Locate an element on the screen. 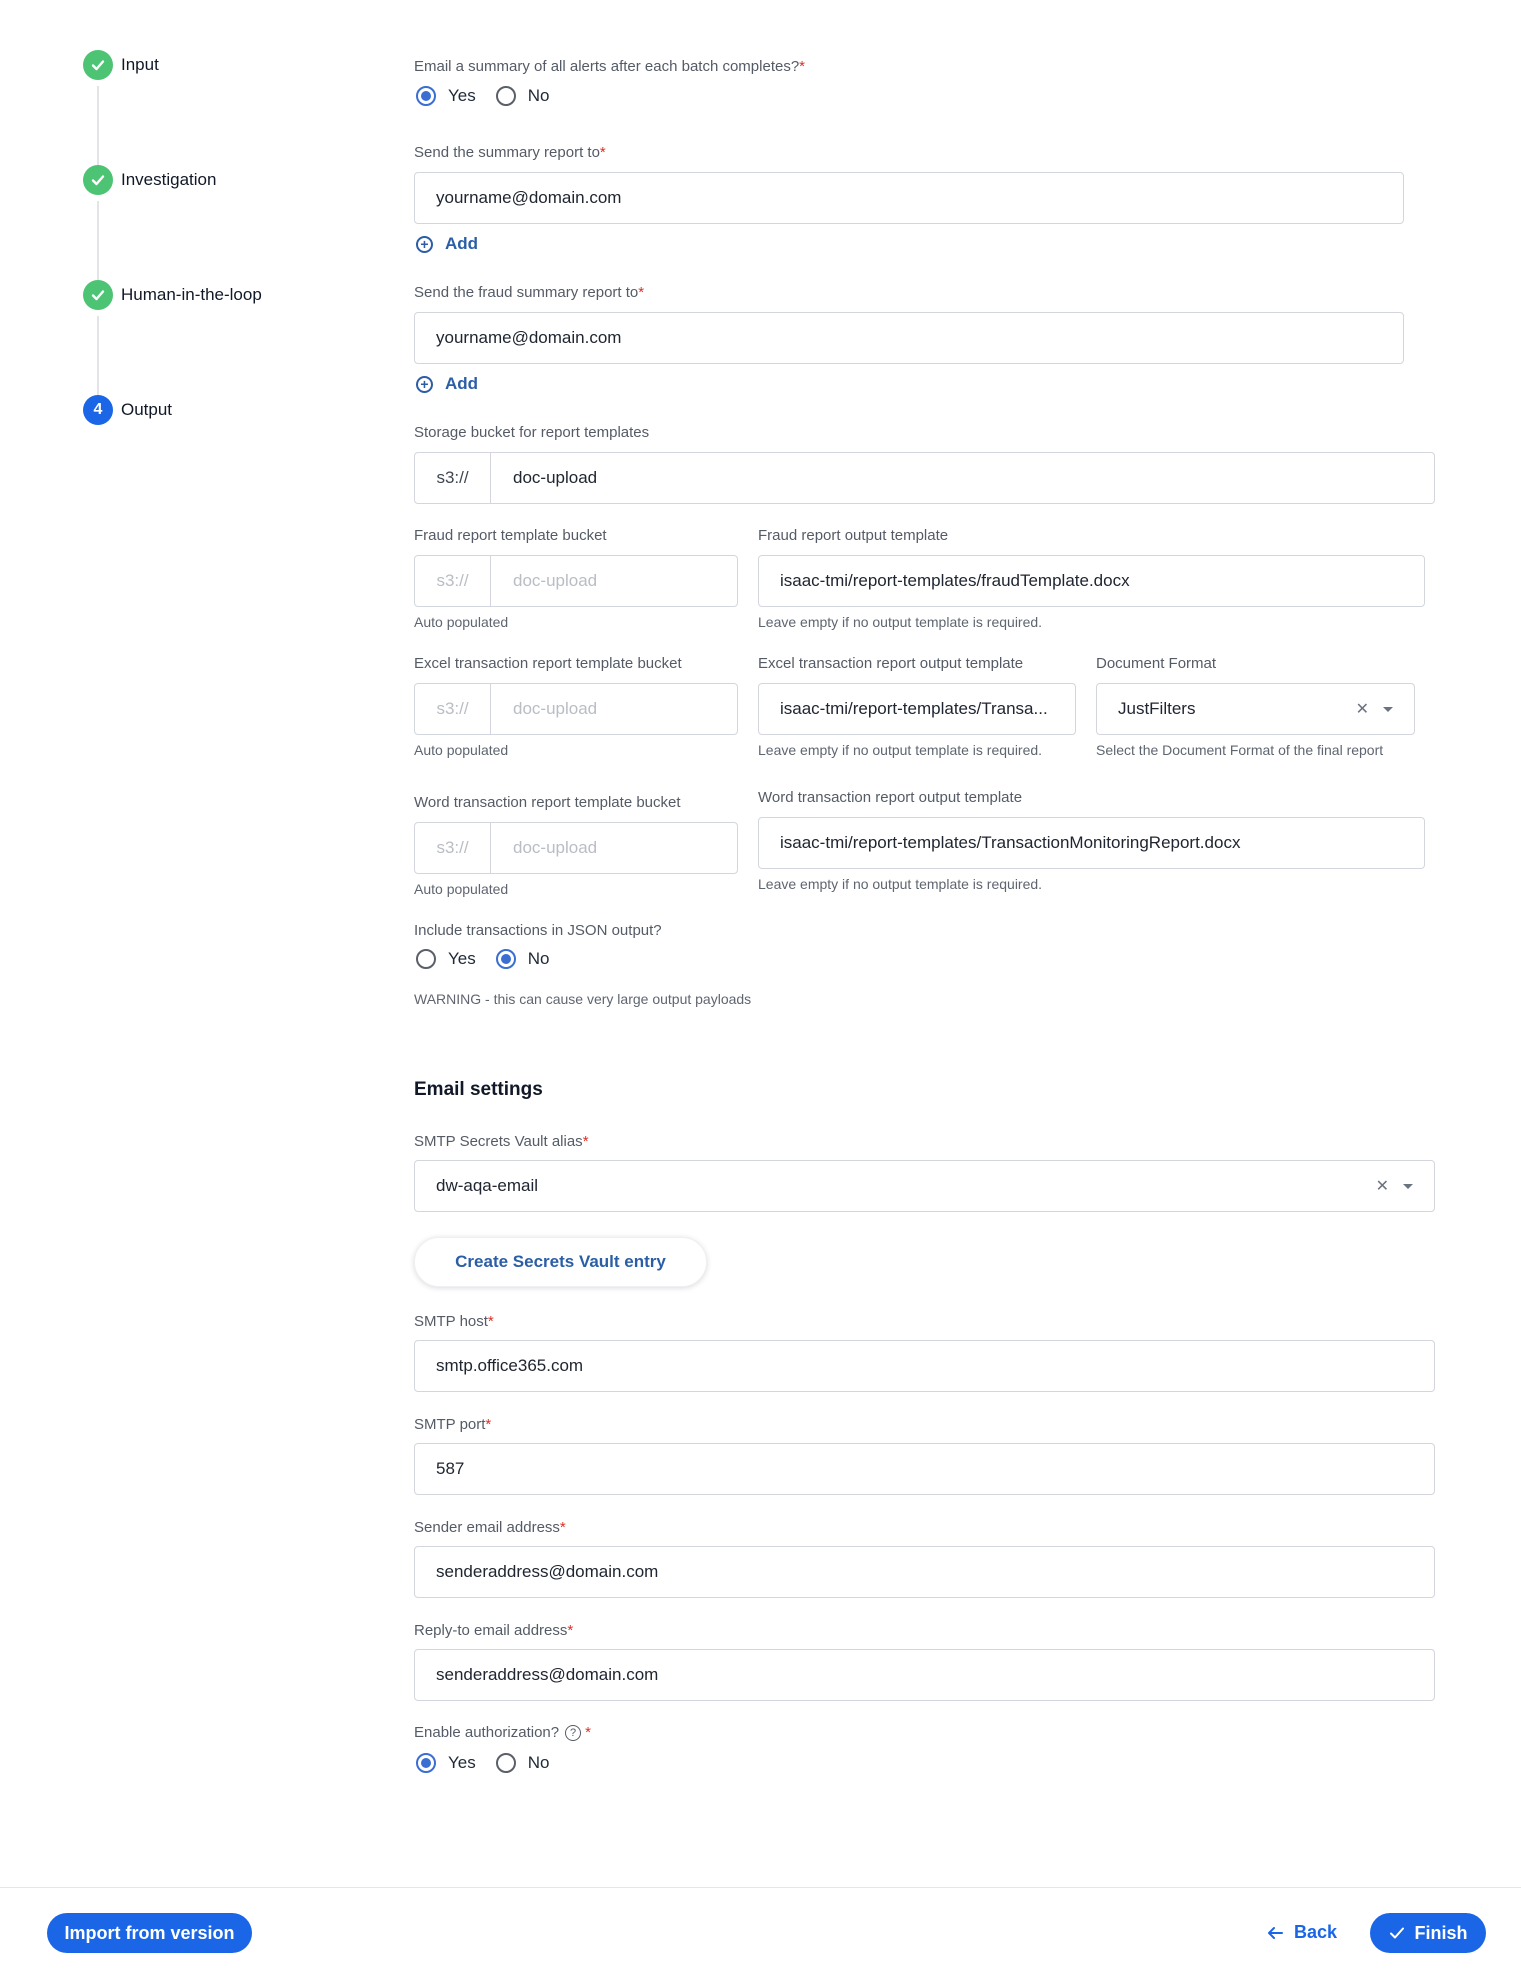 This screenshot has width=1521, height=1971. smtp-alias-select: dw-aqa-email ✕ is located at coordinates (924, 1186).